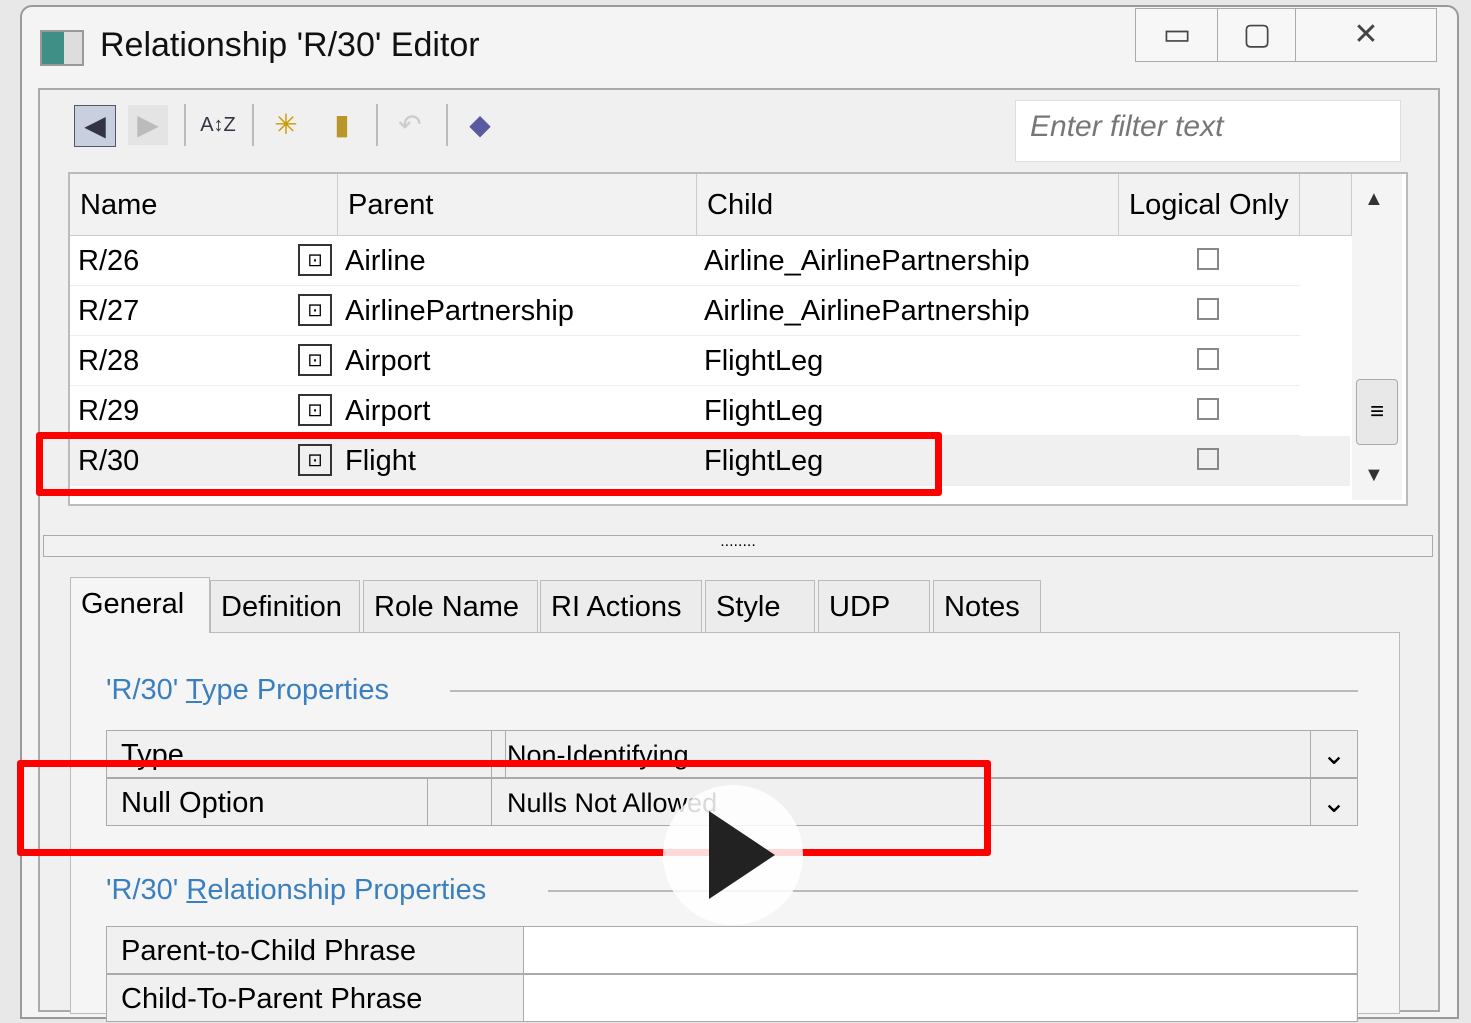  I want to click on maximize-button: ▢, so click(1257, 35).